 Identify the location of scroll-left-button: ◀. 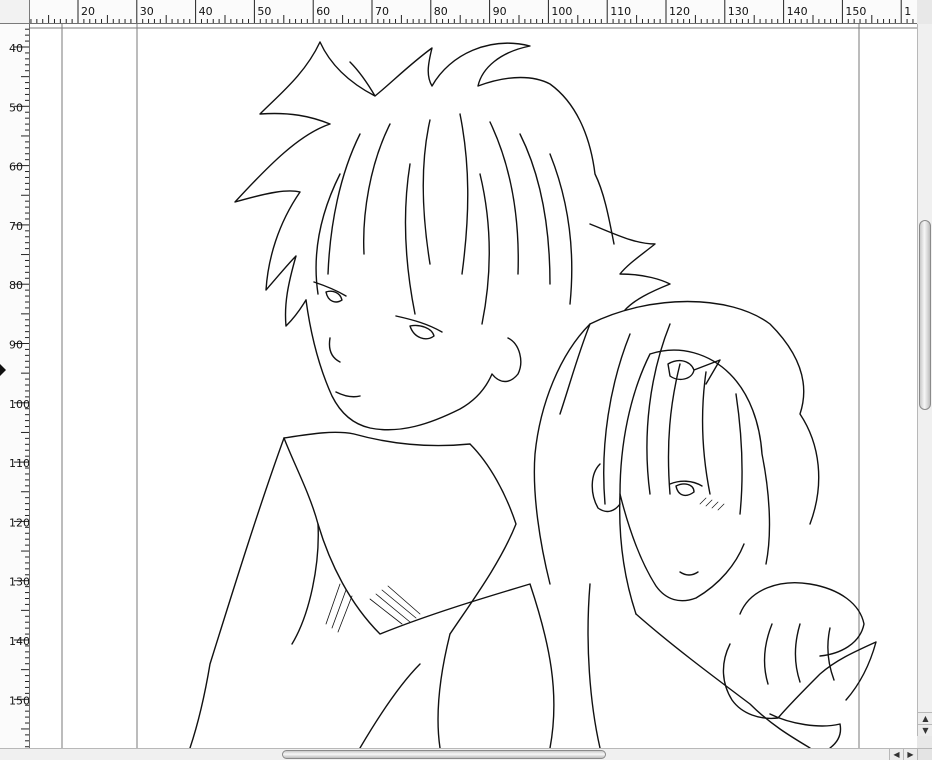
(896, 754).